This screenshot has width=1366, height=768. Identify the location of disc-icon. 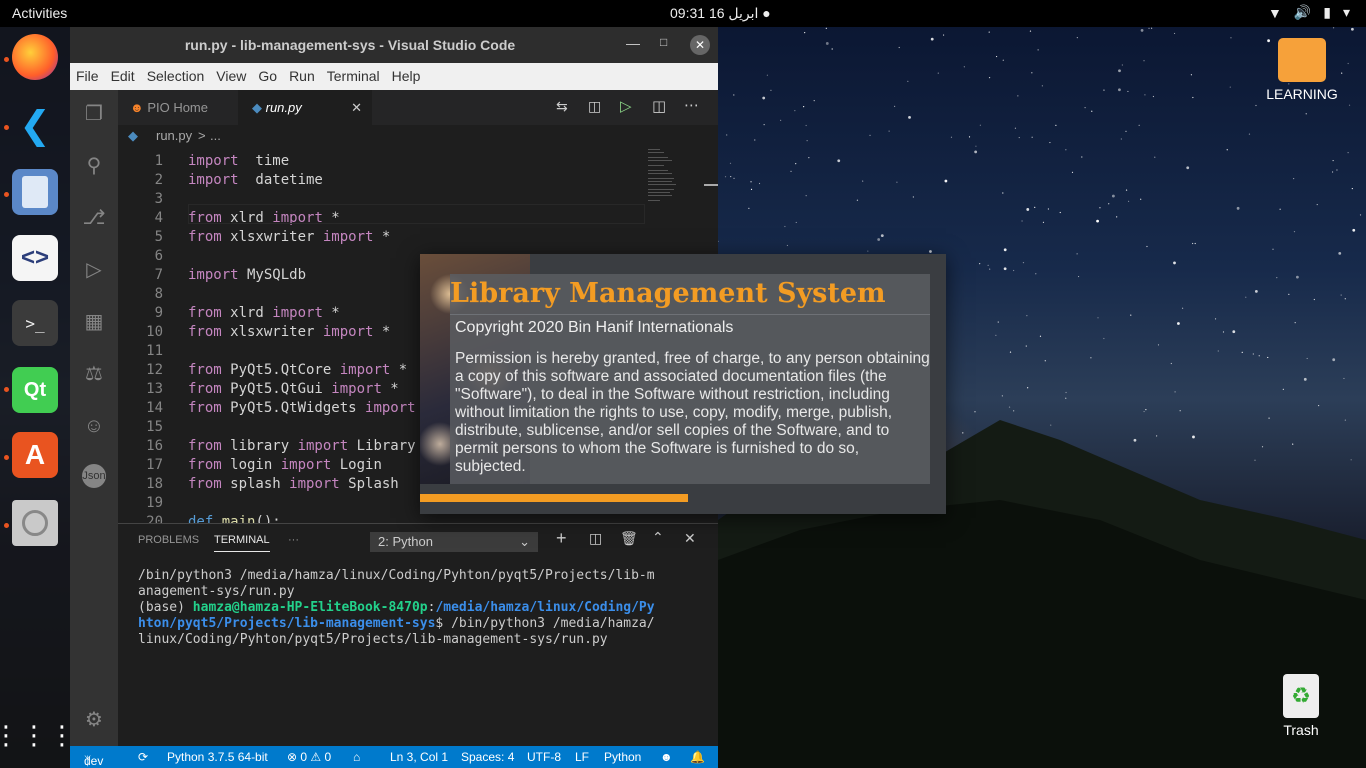
(35, 523).